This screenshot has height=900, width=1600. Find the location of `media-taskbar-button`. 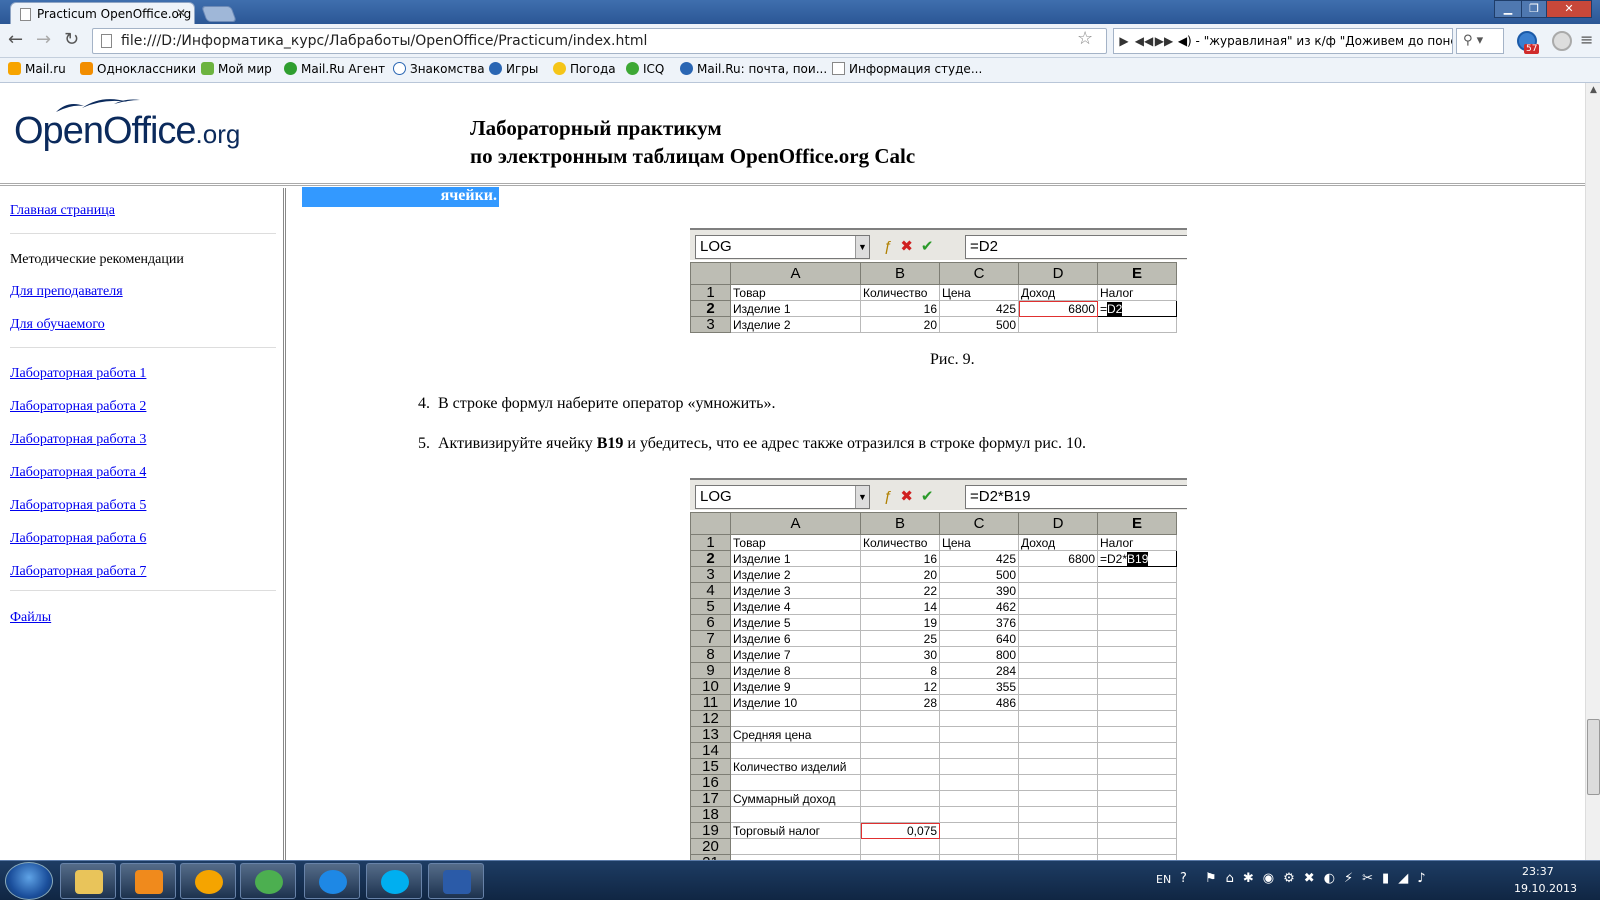

media-taskbar-button is located at coordinates (148, 881).